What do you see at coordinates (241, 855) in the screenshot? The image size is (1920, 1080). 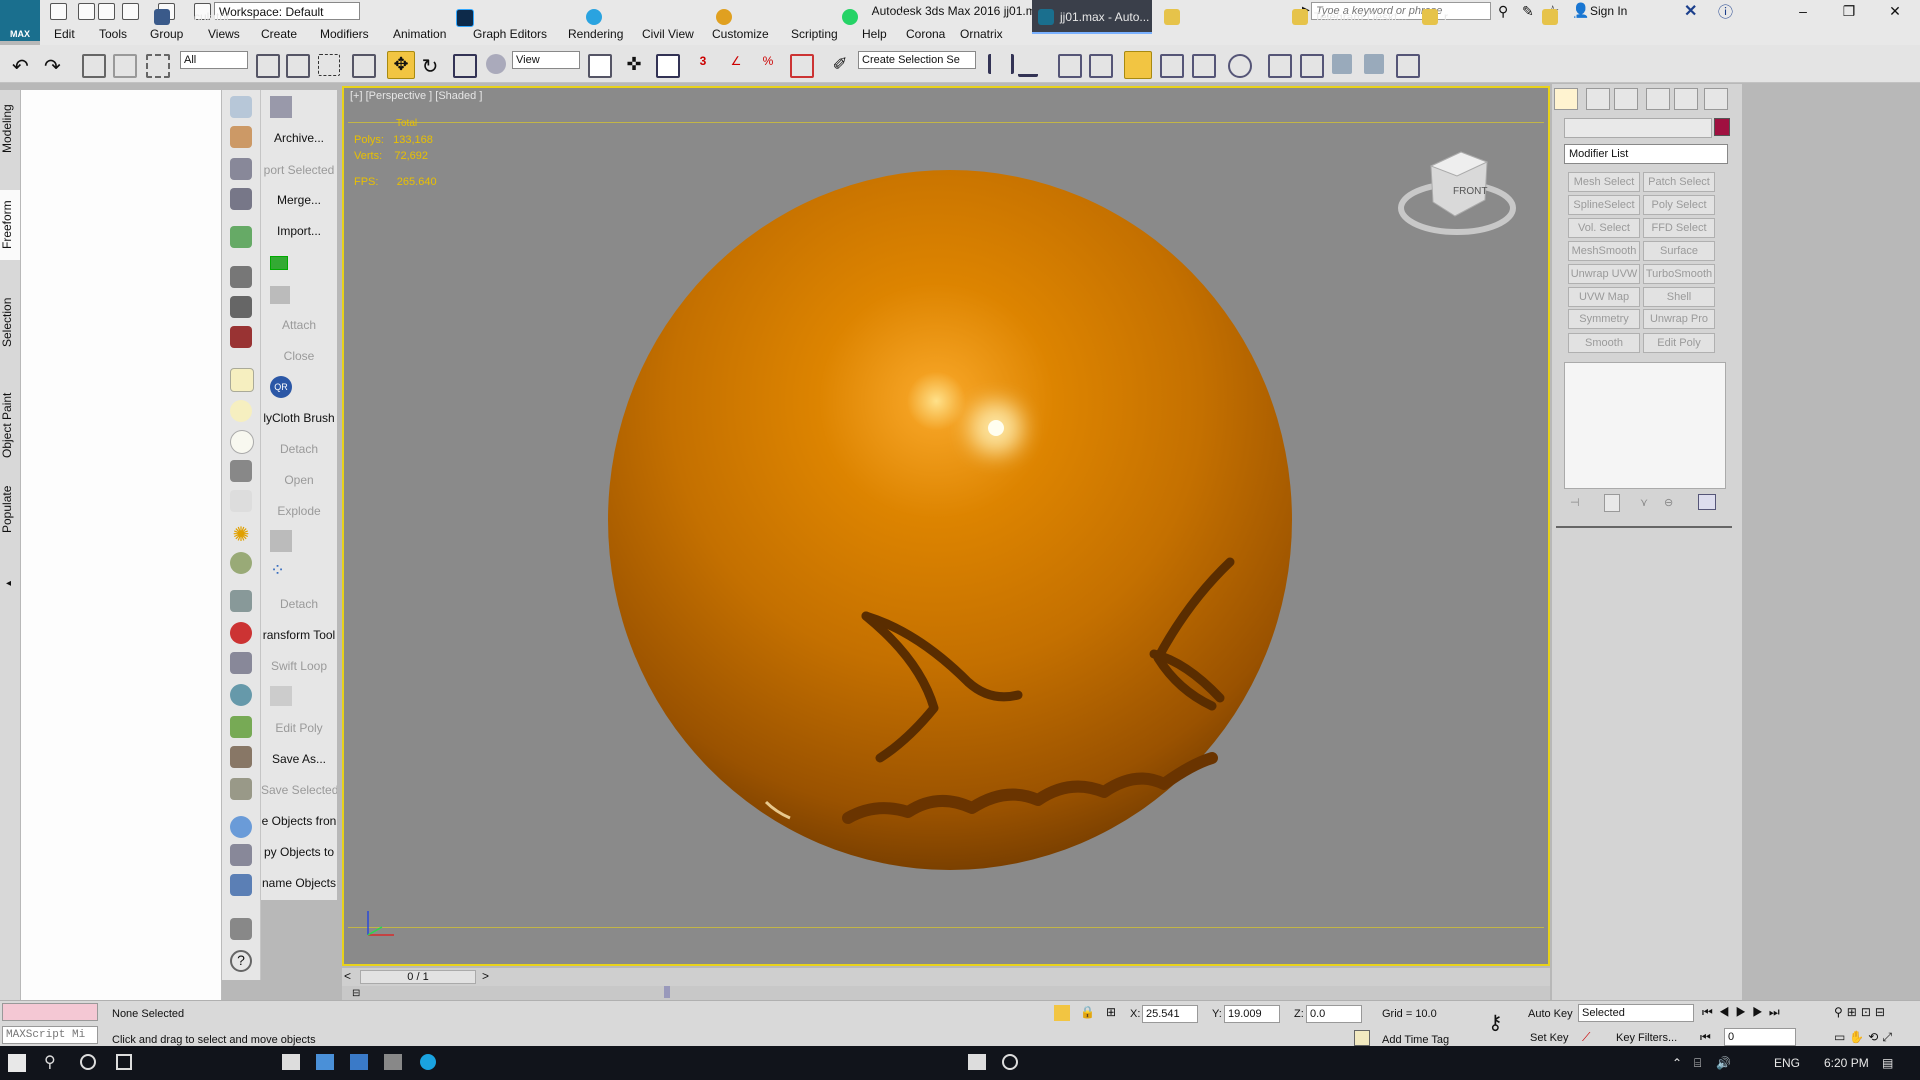 I see `material-browser-icon` at bounding box center [241, 855].